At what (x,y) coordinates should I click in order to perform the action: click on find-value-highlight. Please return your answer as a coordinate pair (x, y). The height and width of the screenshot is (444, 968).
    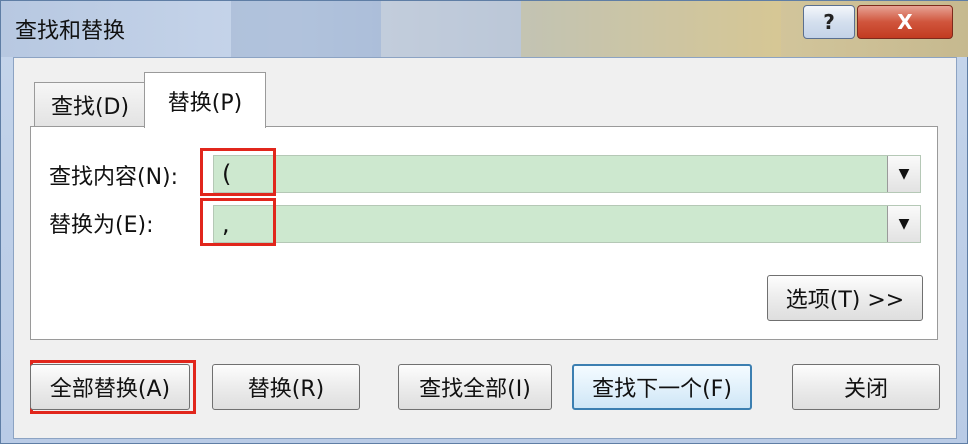
    Looking at the image, I should click on (238, 172).